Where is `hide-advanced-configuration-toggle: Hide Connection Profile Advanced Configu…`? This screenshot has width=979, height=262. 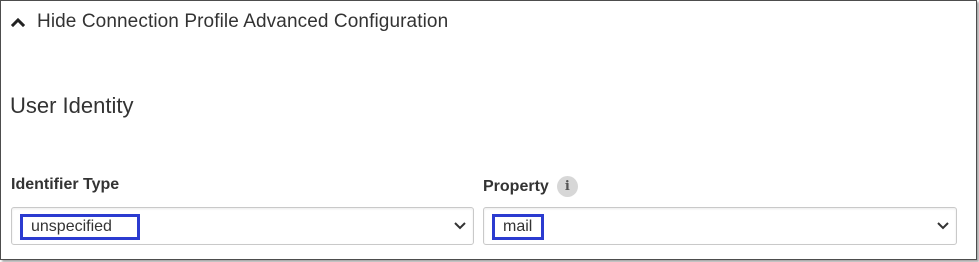
hide-advanced-configuration-toggle: Hide Connection Profile Advanced Configu… is located at coordinates (228, 22).